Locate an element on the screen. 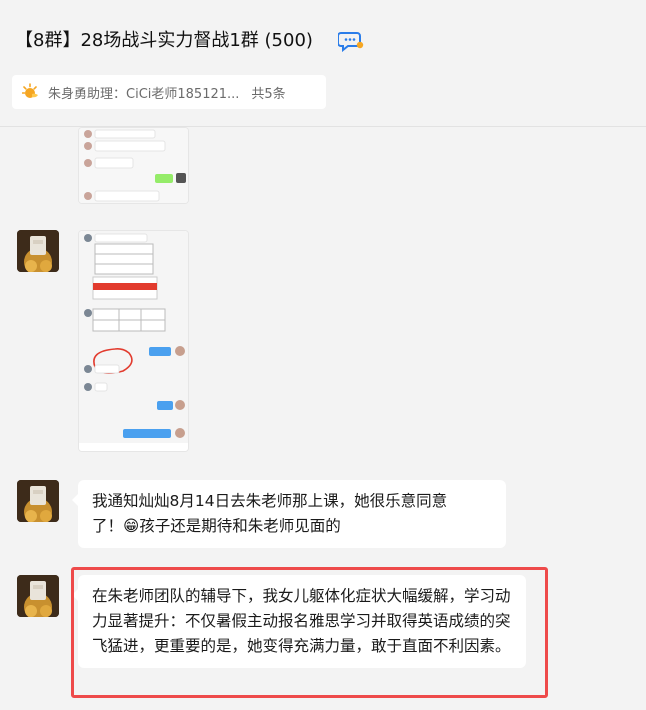 Image resolution: width=646 pixels, height=710 pixels. pinned-notice: 朱身勇助理：CiCi老师185121... 共5条 is located at coordinates (169, 92).